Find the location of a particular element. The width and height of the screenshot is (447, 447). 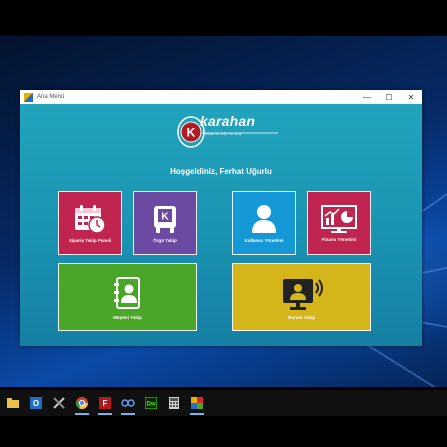

presentation-user-icon is located at coordinates (302, 294).